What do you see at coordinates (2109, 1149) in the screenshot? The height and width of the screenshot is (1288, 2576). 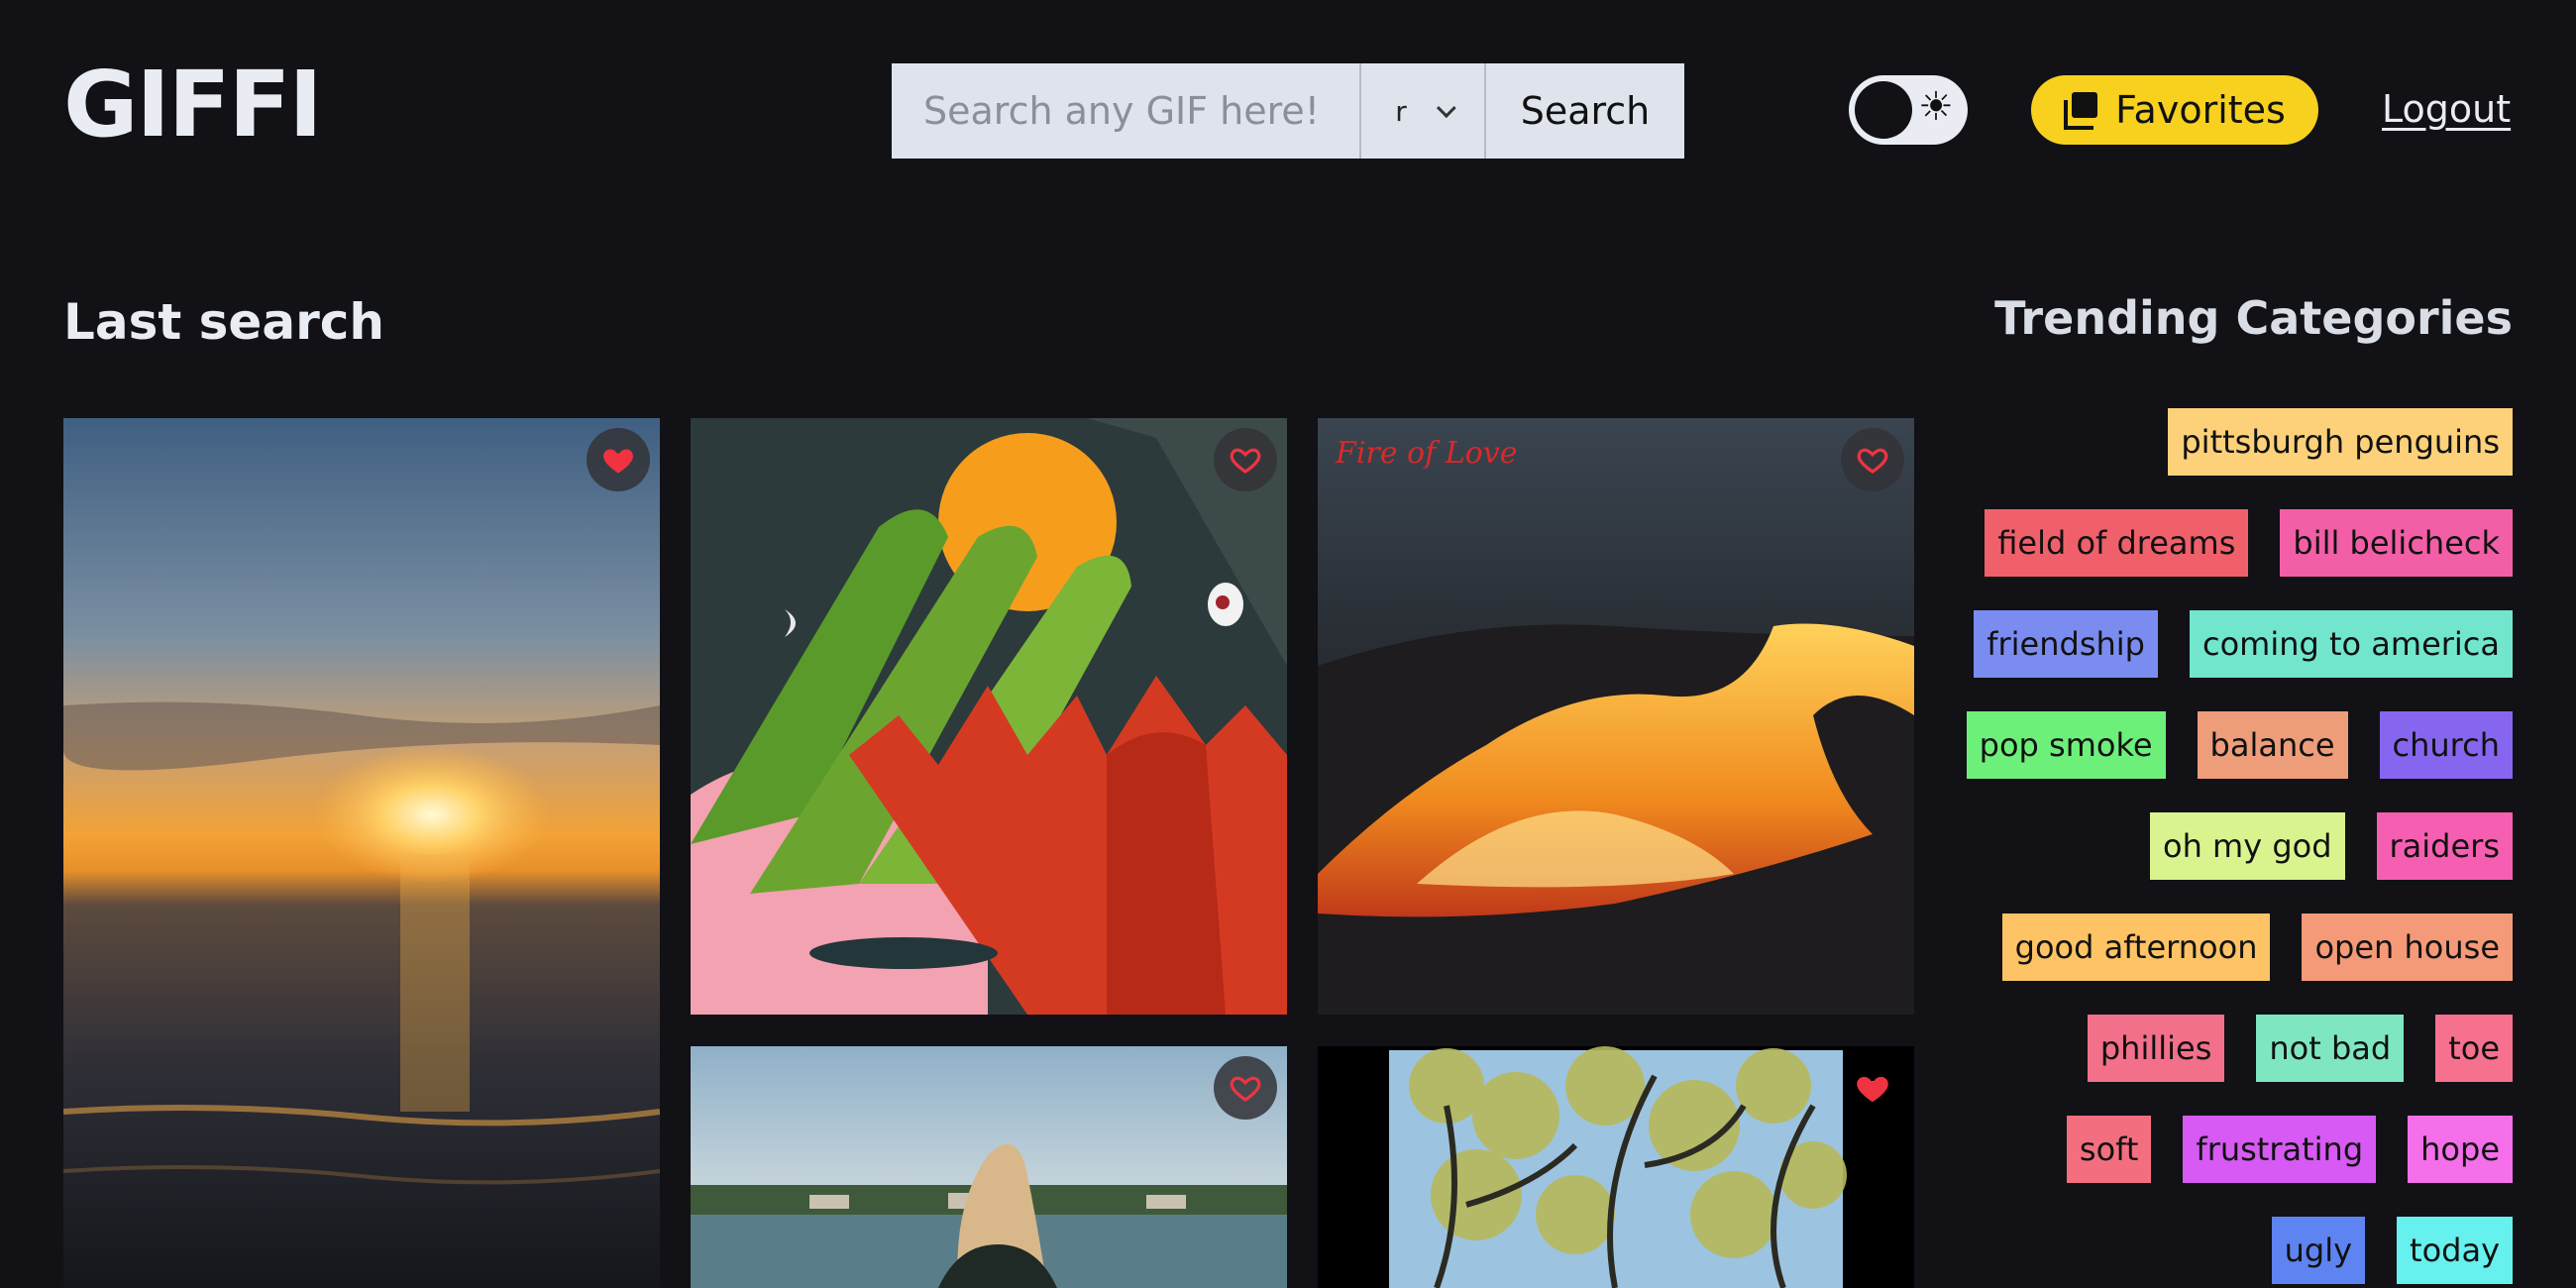 I see `category-tag: soft` at bounding box center [2109, 1149].